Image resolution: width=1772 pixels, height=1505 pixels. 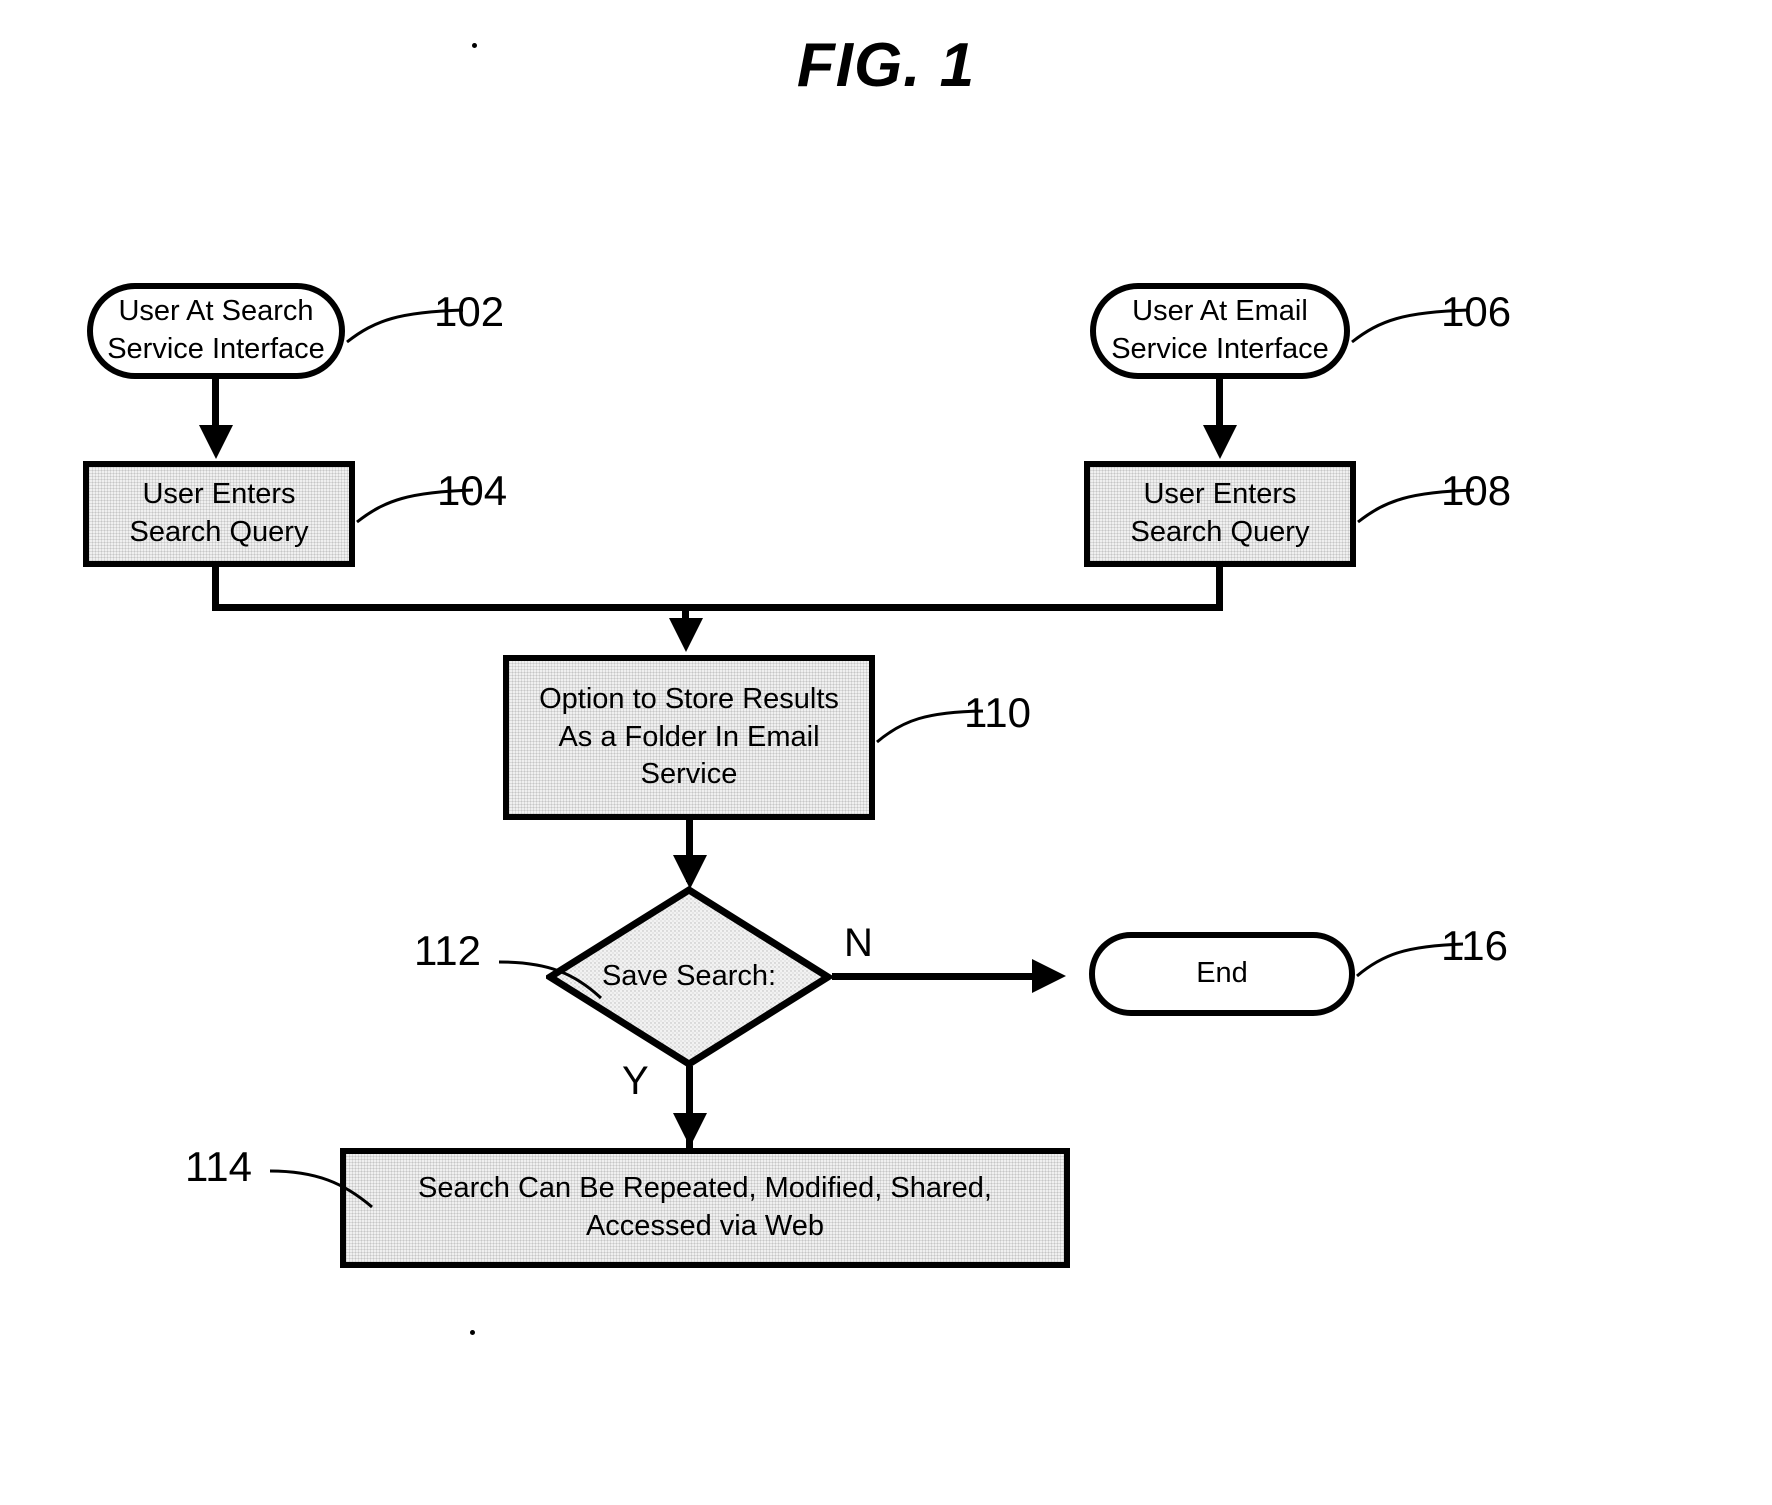 I want to click on figure-title: FIG. 1, so click(x=886, y=65).